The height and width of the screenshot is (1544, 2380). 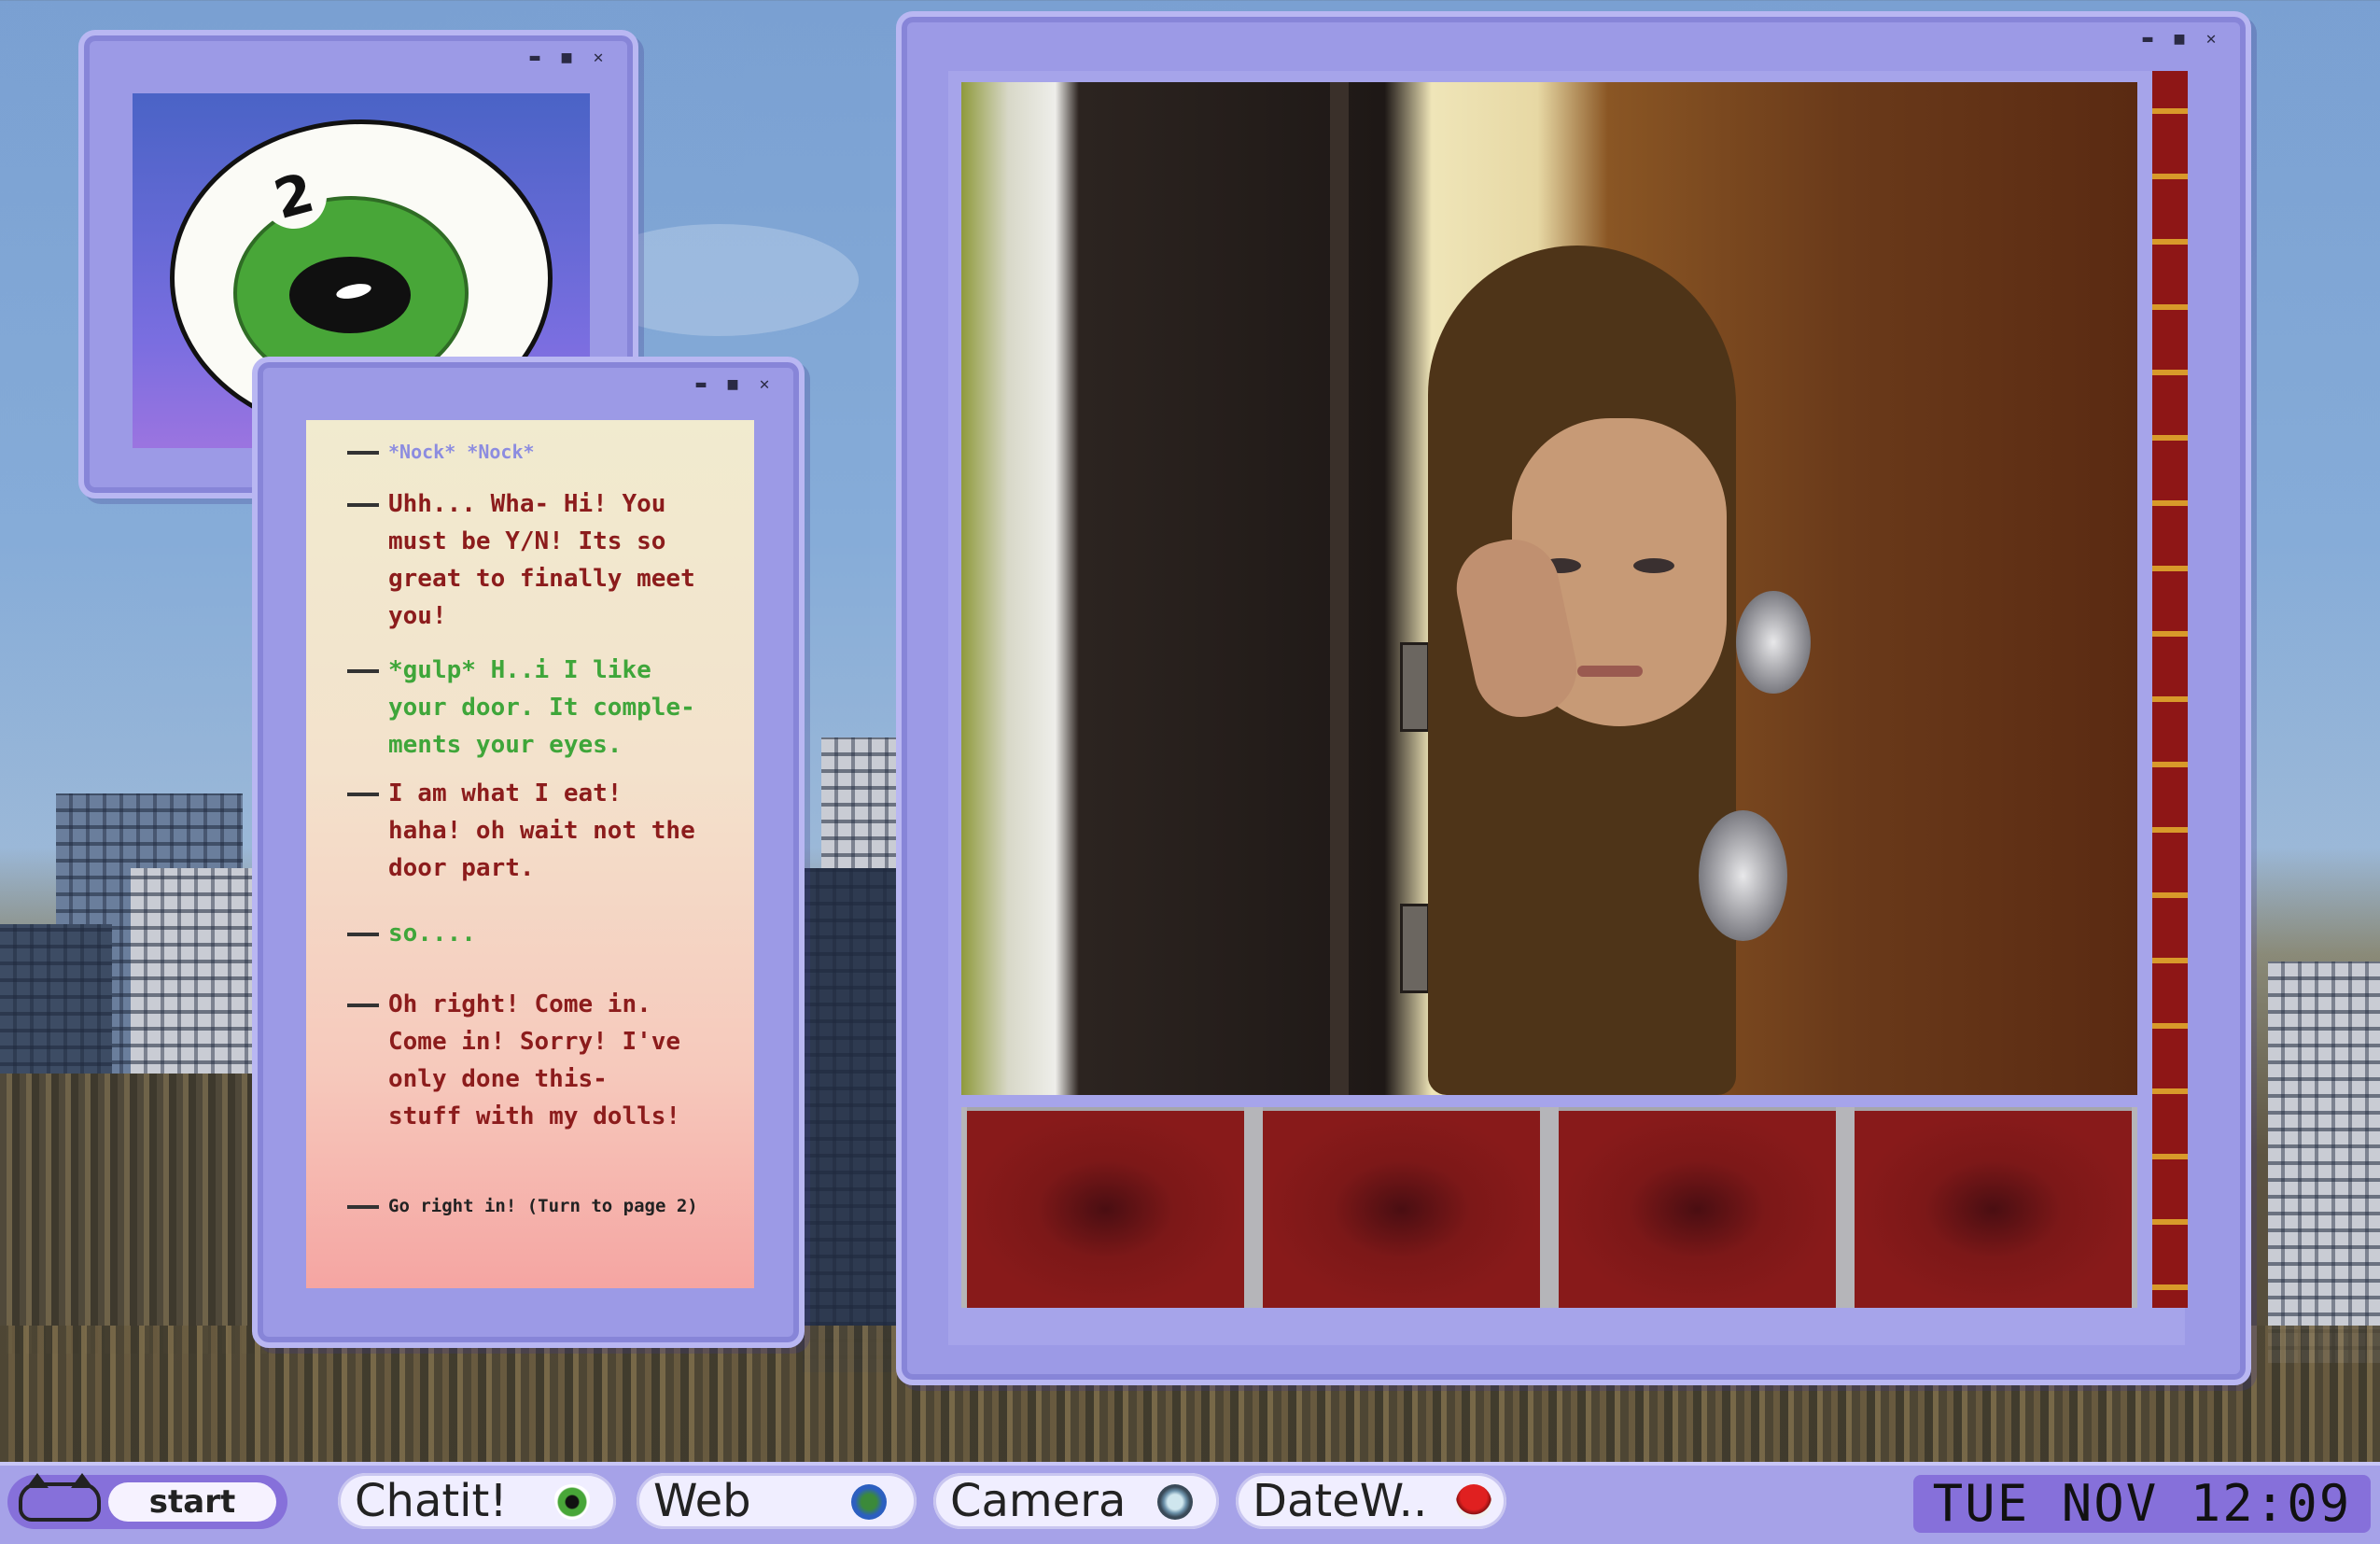 What do you see at coordinates (60, 1497) in the screenshot?
I see `cat-icon` at bounding box center [60, 1497].